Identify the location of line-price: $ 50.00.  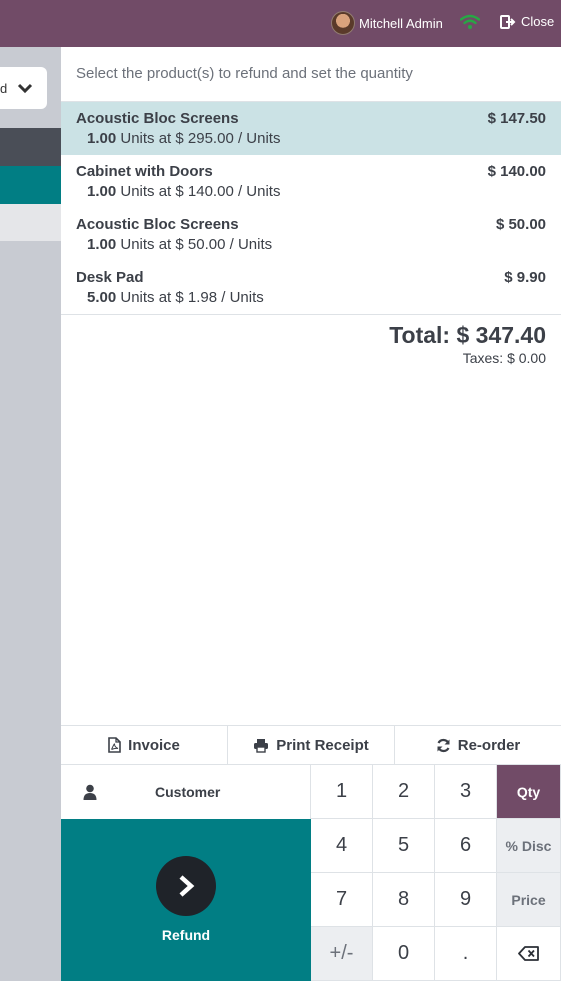
(520, 224).